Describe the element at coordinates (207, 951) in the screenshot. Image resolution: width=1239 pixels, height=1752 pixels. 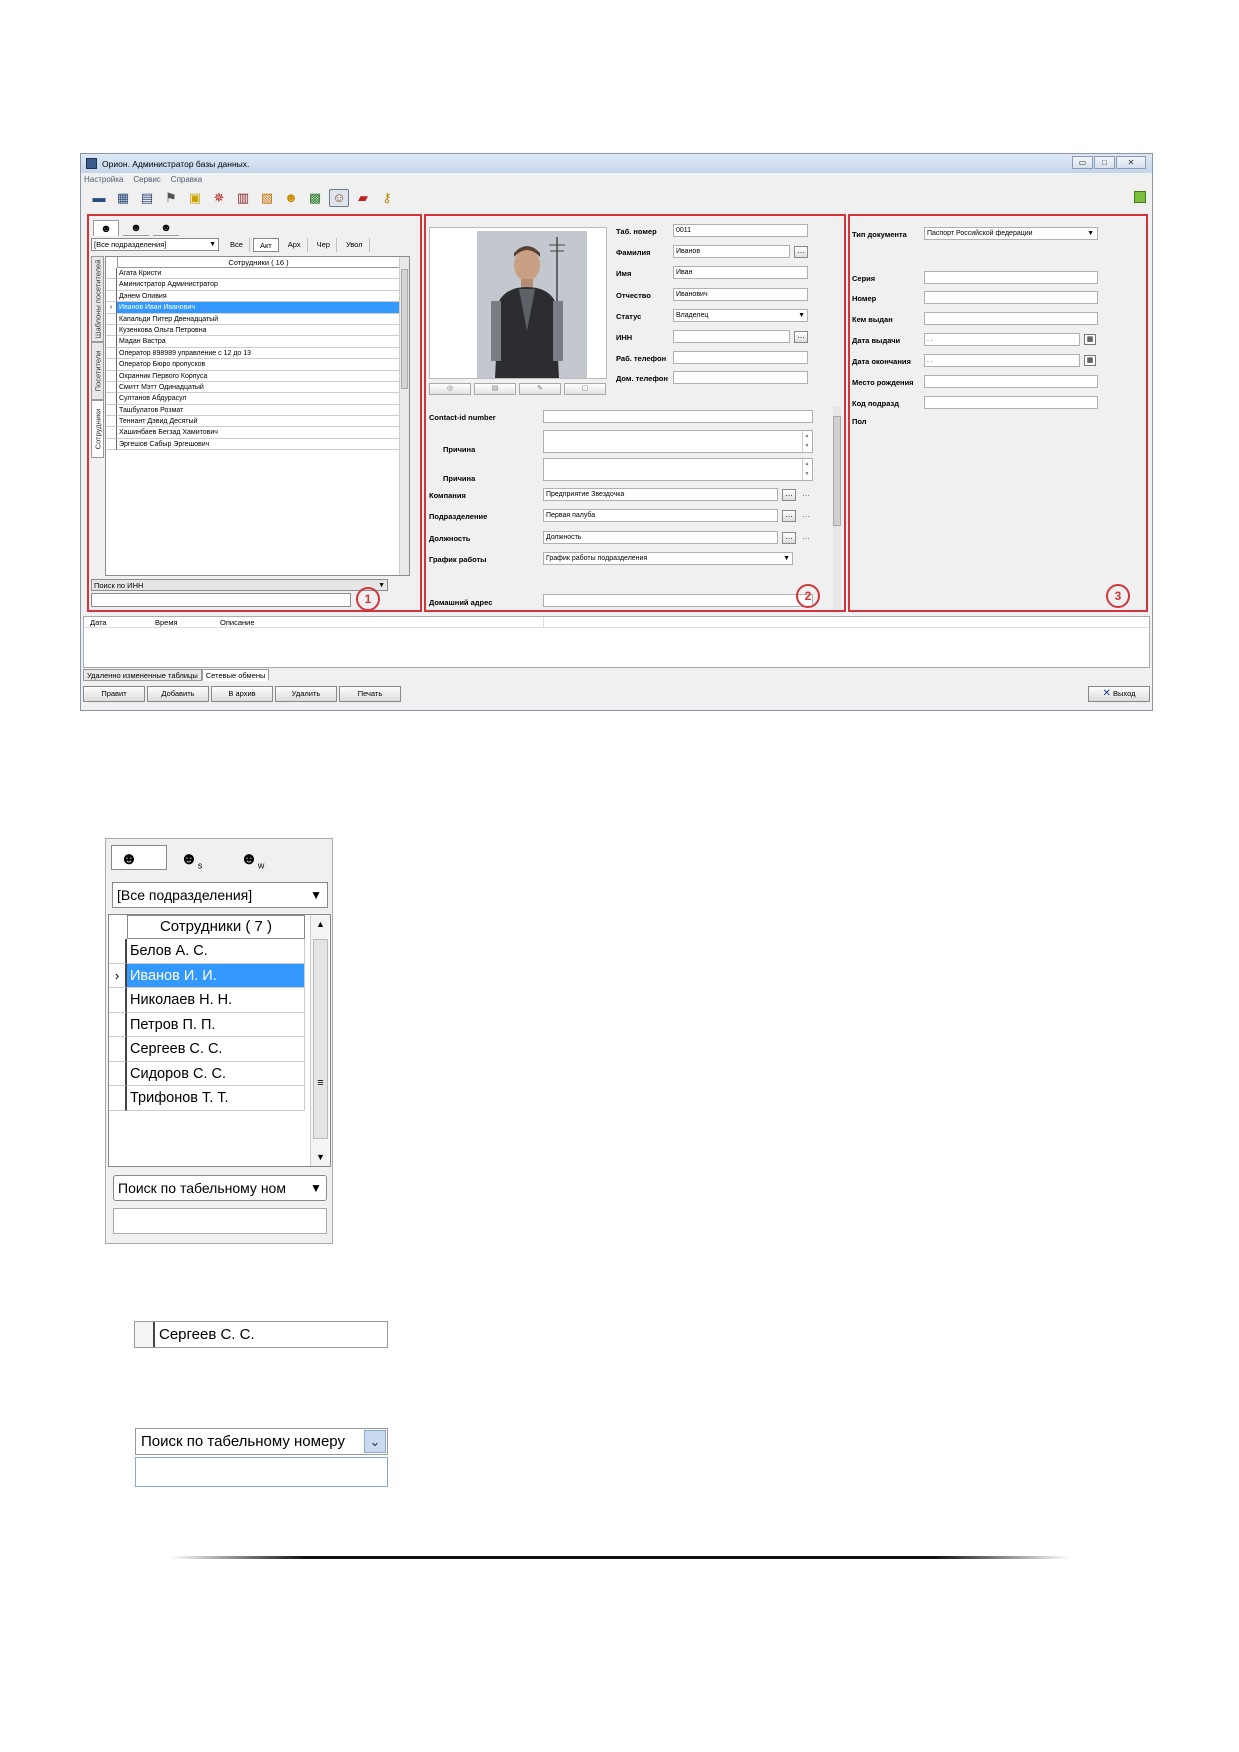
I see `table-row: Белов А. С.` at that location.